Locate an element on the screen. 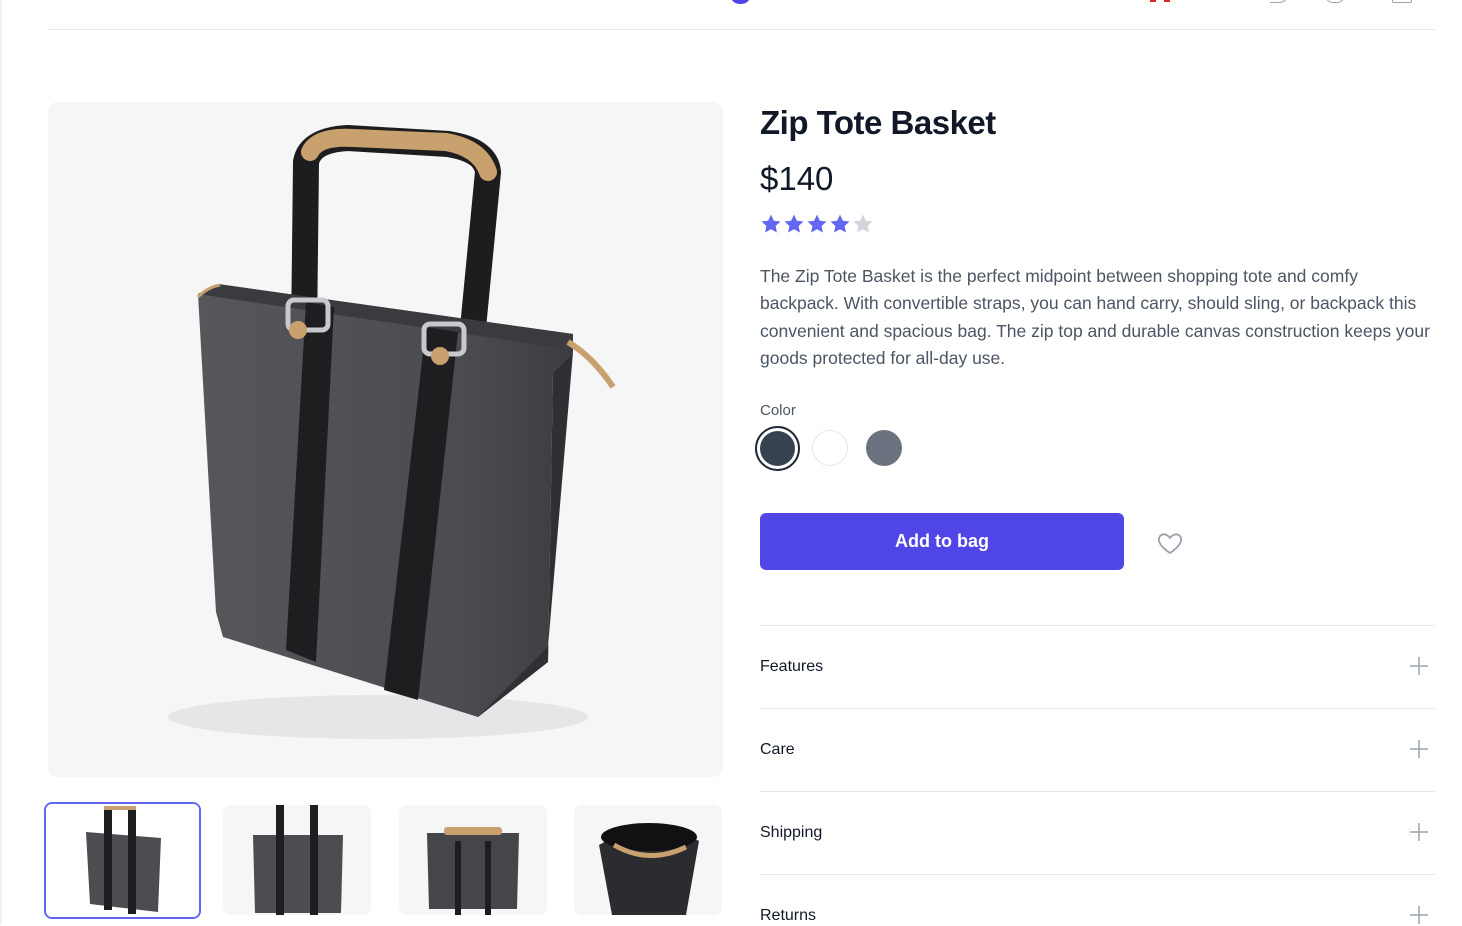 The image size is (1462, 926). header-divider is located at coordinates (741, 29).